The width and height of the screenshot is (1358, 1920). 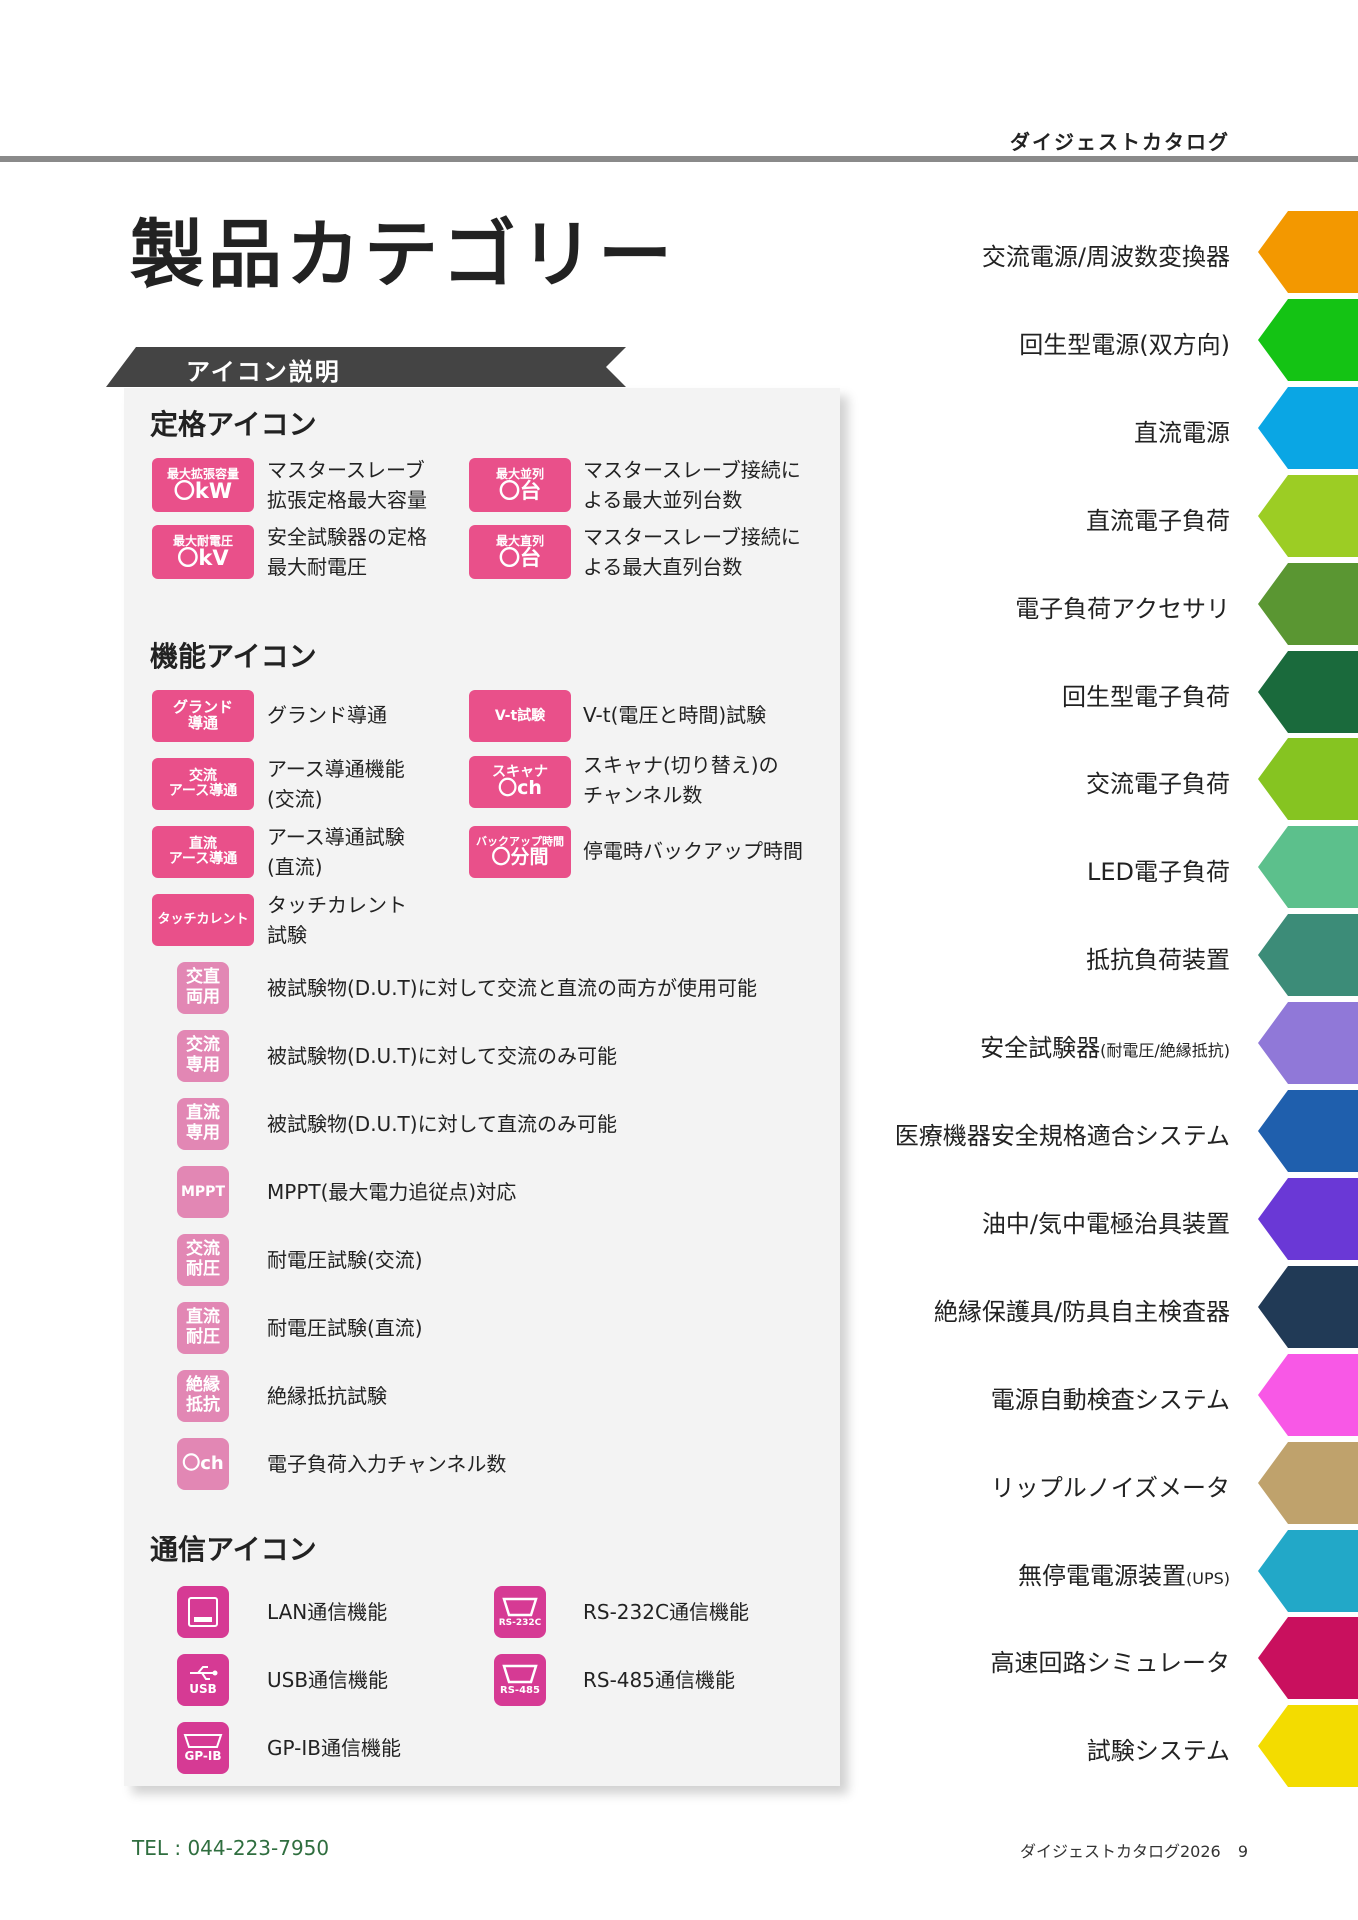 What do you see at coordinates (204, 1673) in the screenshot?
I see `usb-trident-icon` at bounding box center [204, 1673].